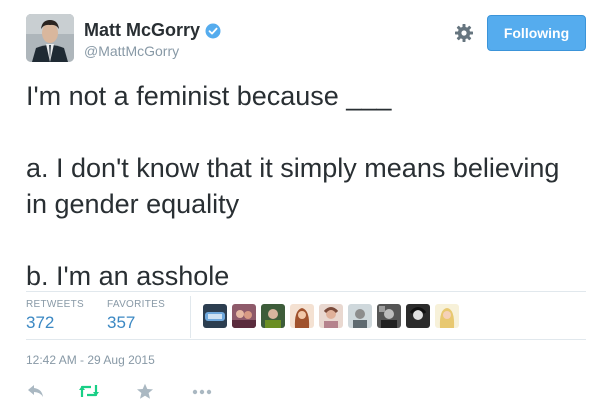 This screenshot has width=605, height=411. I want to click on retweets-stat: RETWEETS 372, so click(55, 316).